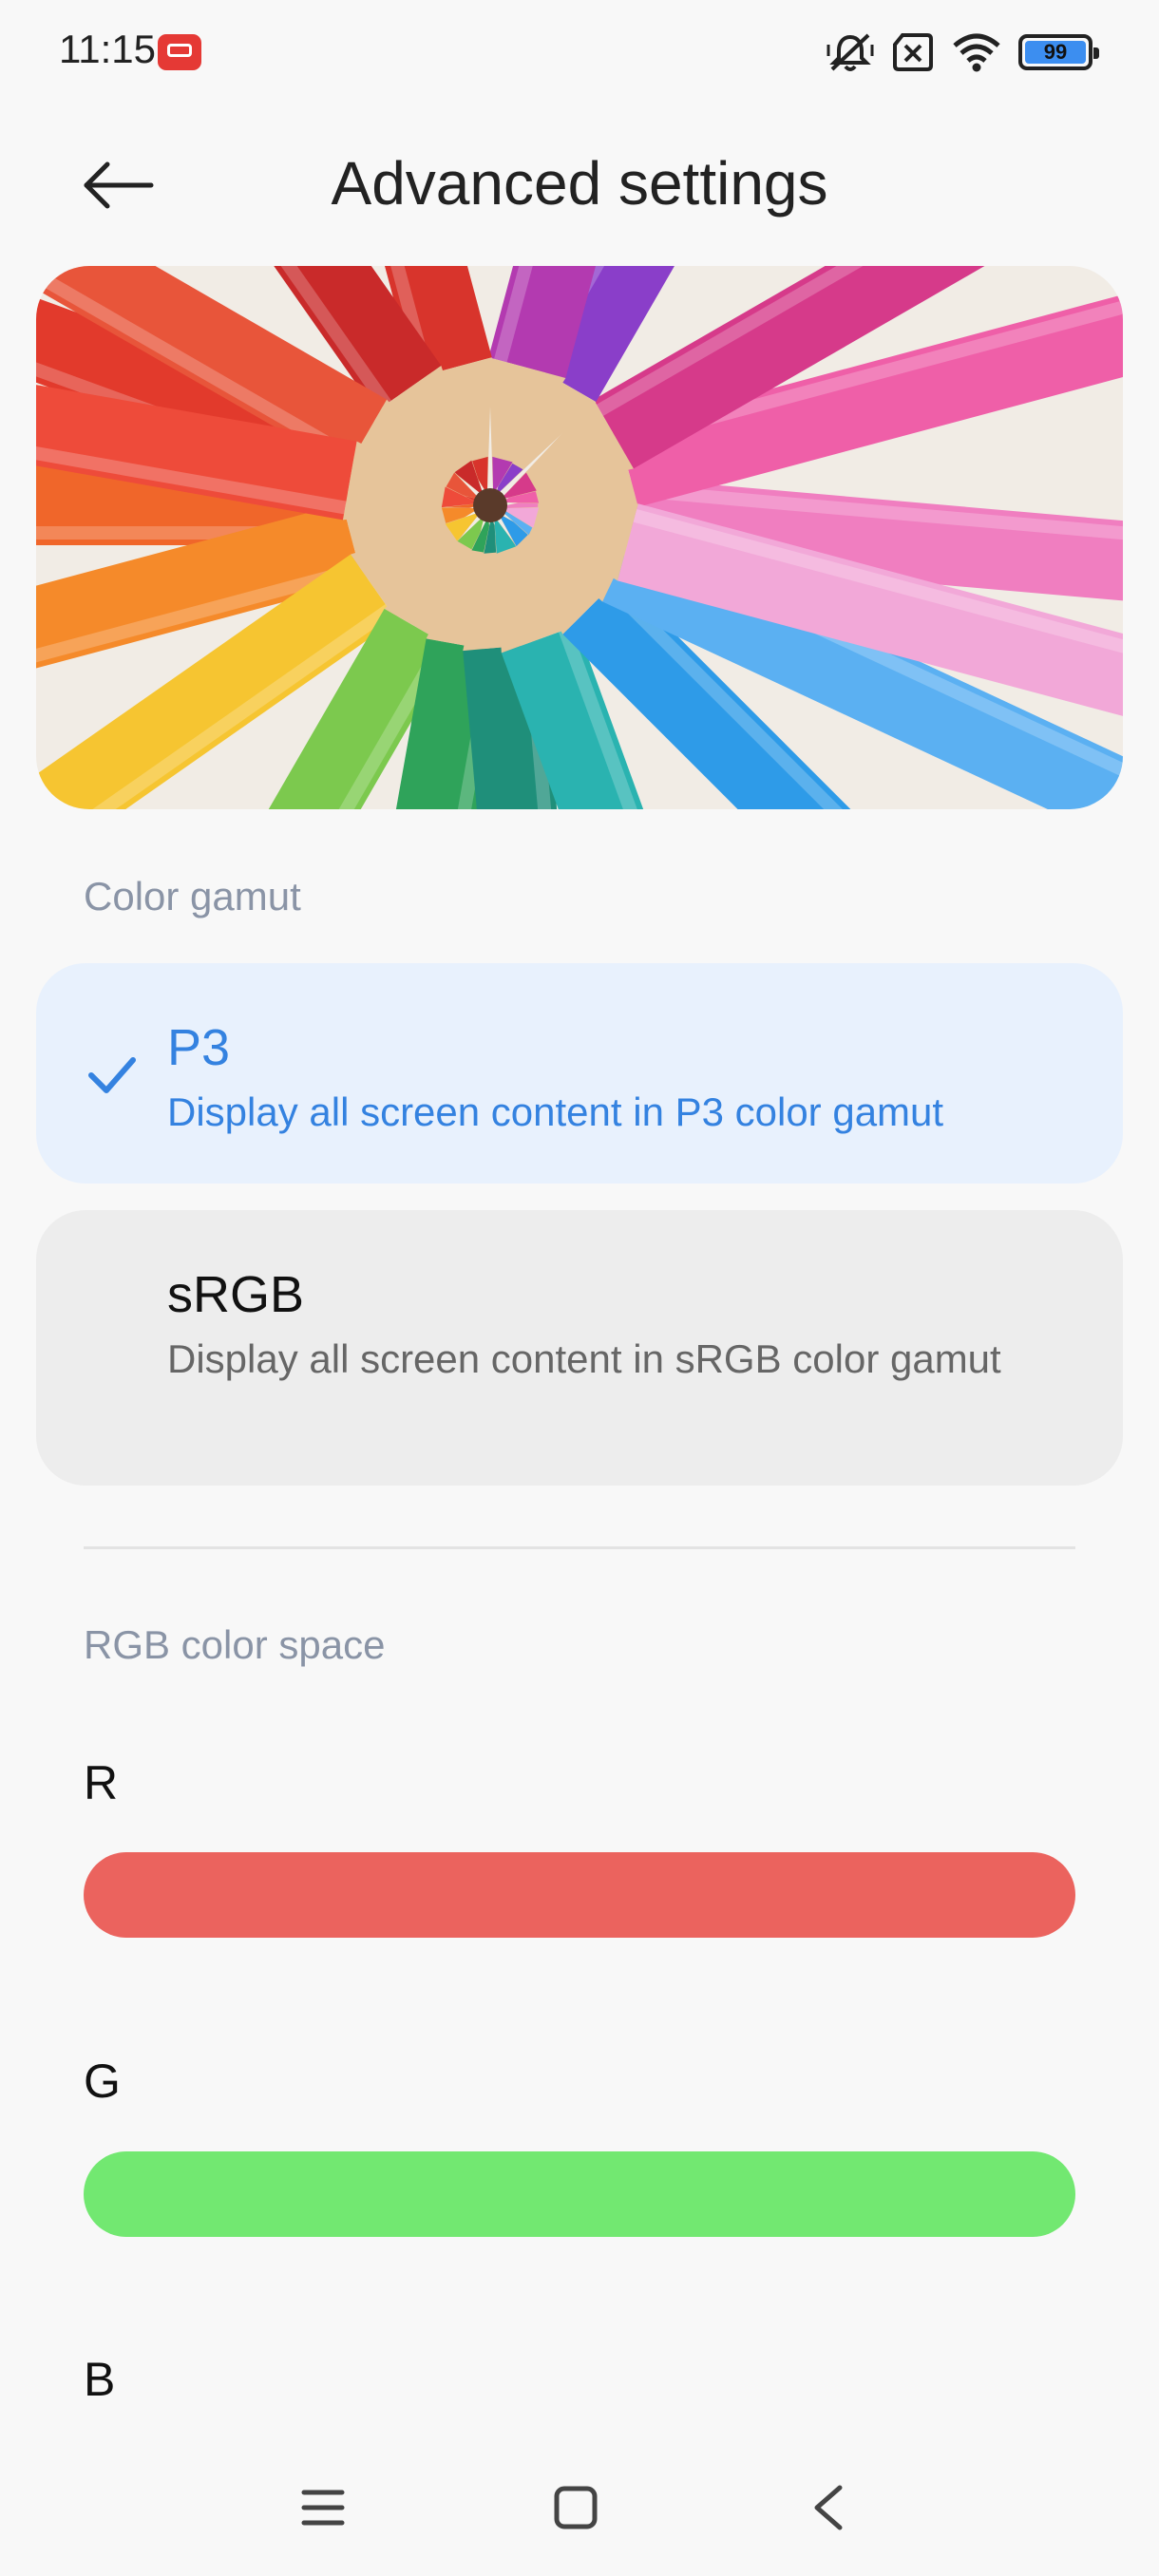 This screenshot has width=1159, height=2576. I want to click on status-time: 11:15, so click(107, 49).